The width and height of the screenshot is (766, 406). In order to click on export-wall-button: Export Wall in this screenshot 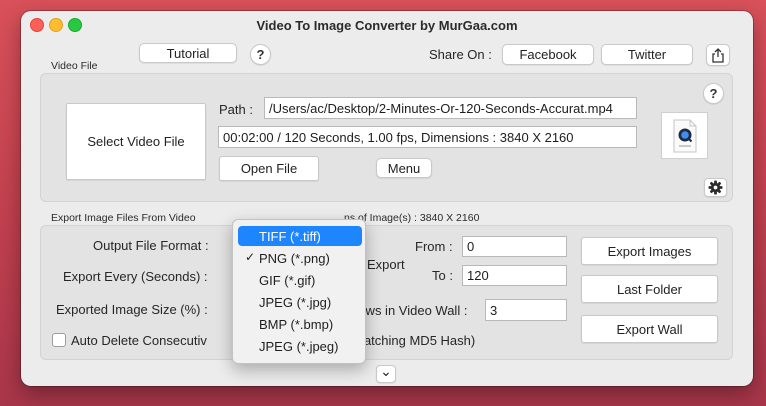, I will do `click(649, 329)`.